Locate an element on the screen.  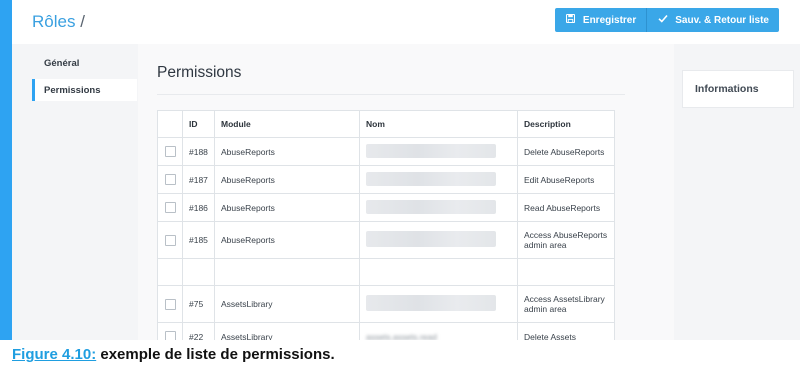
cell-description: Access AssetsLibrary admin area is located at coordinates (566, 304).